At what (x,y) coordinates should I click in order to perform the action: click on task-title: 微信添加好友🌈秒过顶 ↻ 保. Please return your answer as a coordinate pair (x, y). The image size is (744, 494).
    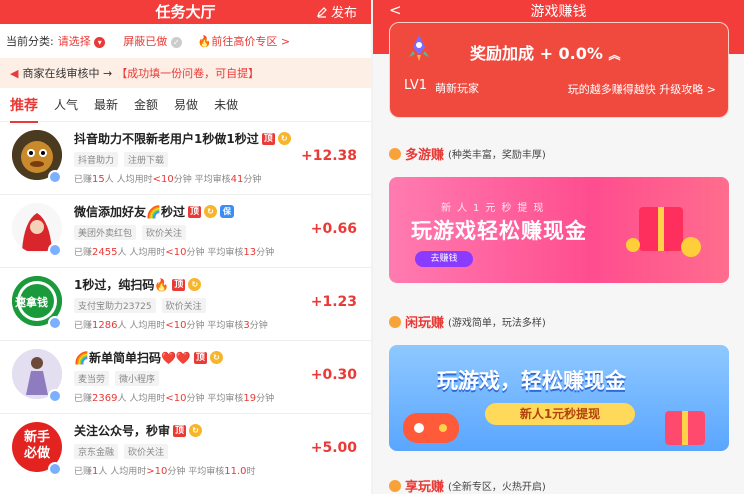
    Looking at the image, I should click on (154, 211).